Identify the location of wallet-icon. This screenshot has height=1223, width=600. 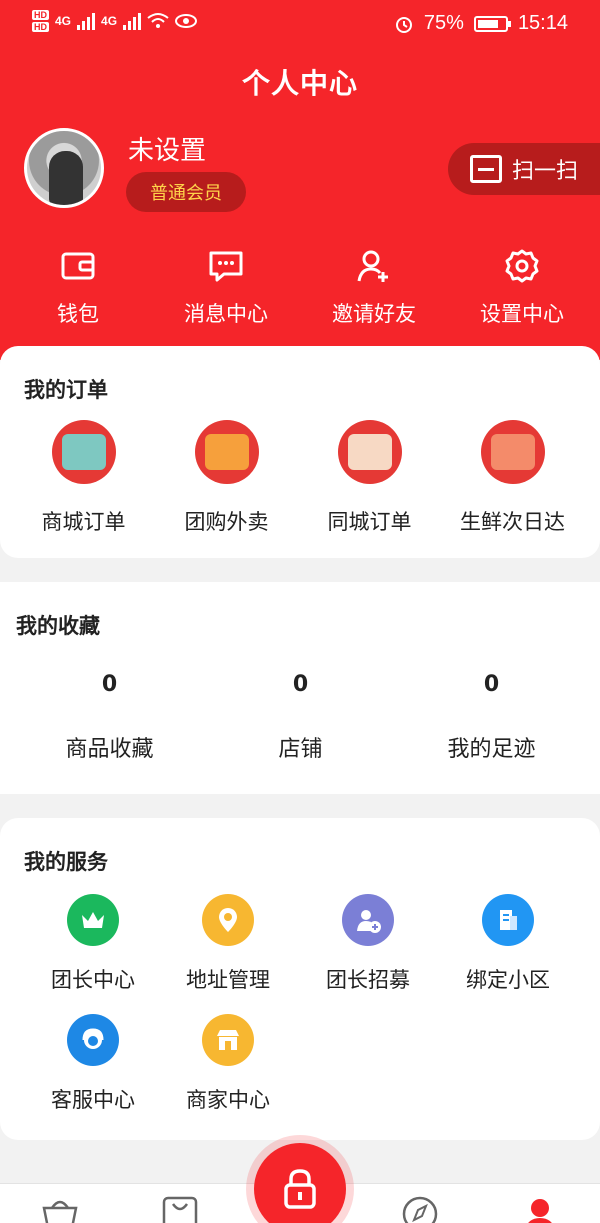
(78, 266).